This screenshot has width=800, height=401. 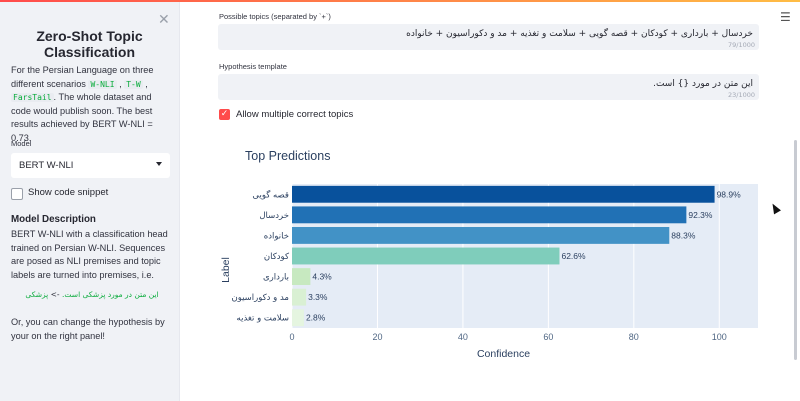 What do you see at coordinates (270, 194) in the screenshot?
I see `y-tick-label: قصه گویی` at bounding box center [270, 194].